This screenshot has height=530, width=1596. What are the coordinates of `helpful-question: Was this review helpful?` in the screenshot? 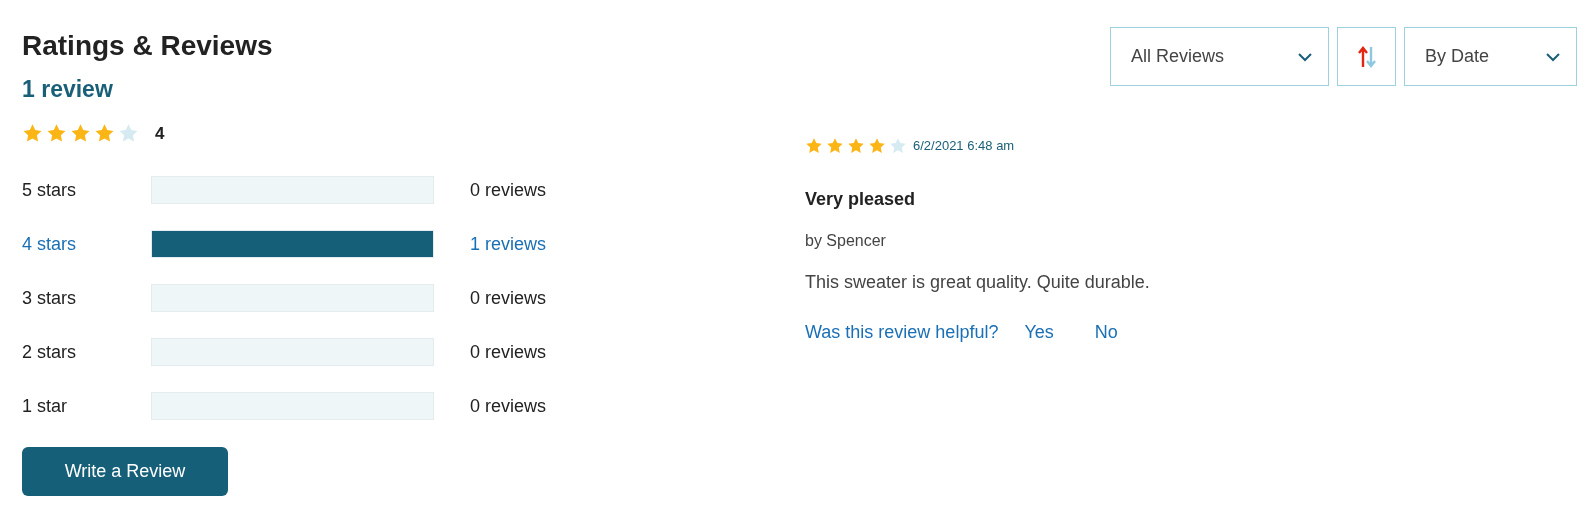 It's located at (902, 332).